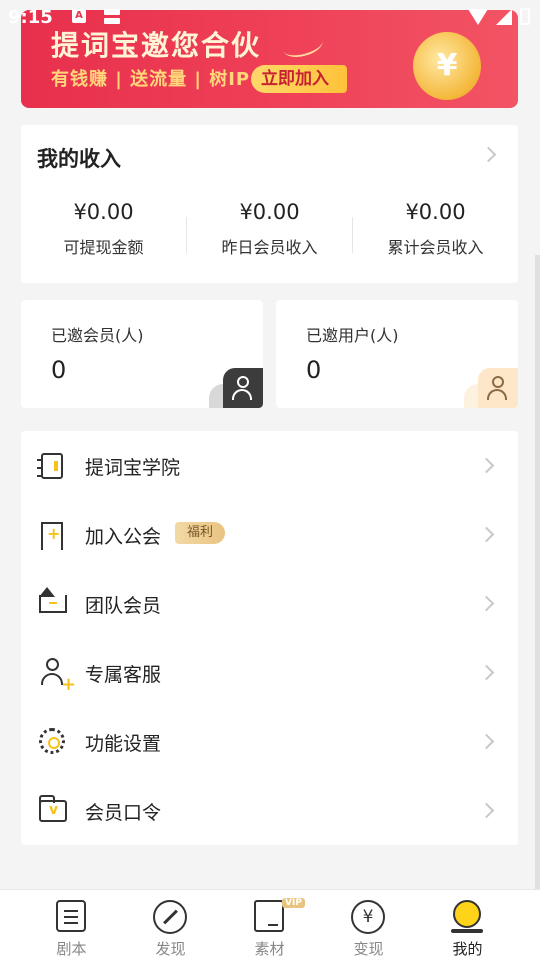  Describe the element at coordinates (299, 79) in the screenshot. I see `join-now-button: 立即加入` at that location.